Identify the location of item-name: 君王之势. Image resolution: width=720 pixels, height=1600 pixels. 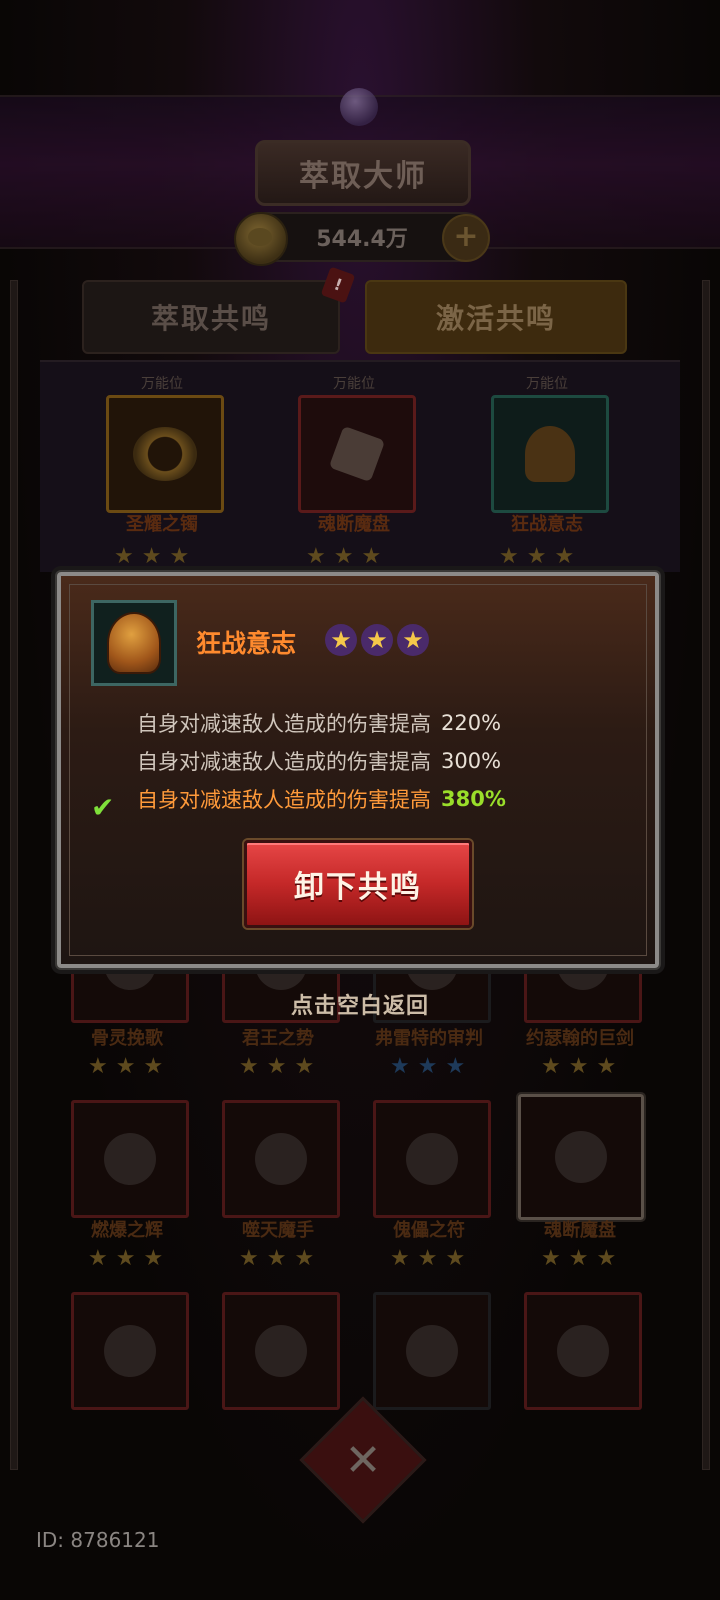
(278, 1038).